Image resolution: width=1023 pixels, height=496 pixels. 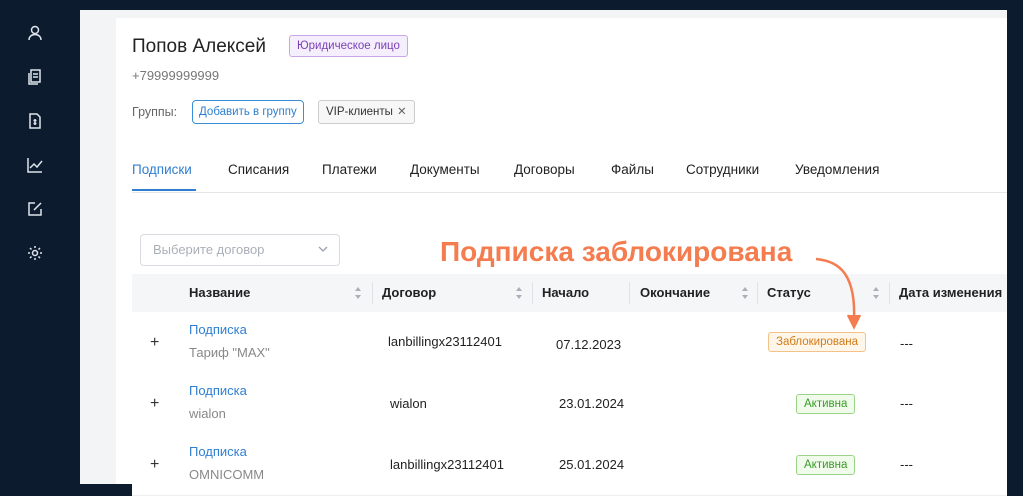 I want to click on group-tag: VIP-клиенты ✕, so click(x=366, y=112).